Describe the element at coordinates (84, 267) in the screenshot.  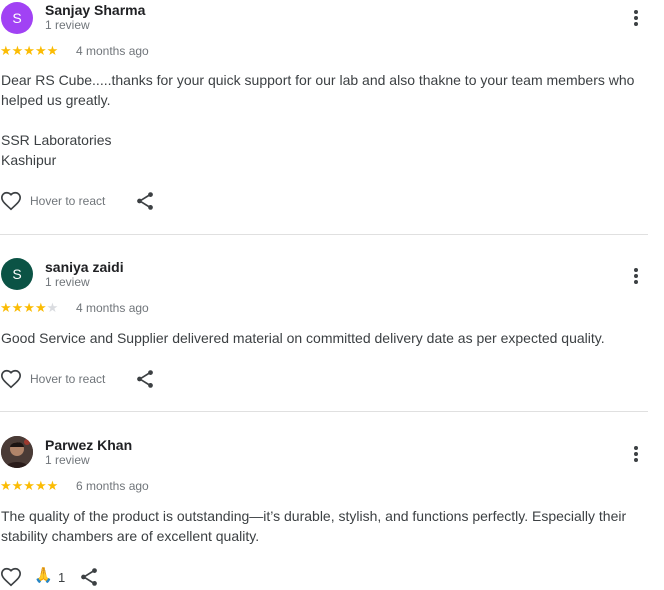
I see `review-author: saniya zaidi` at that location.